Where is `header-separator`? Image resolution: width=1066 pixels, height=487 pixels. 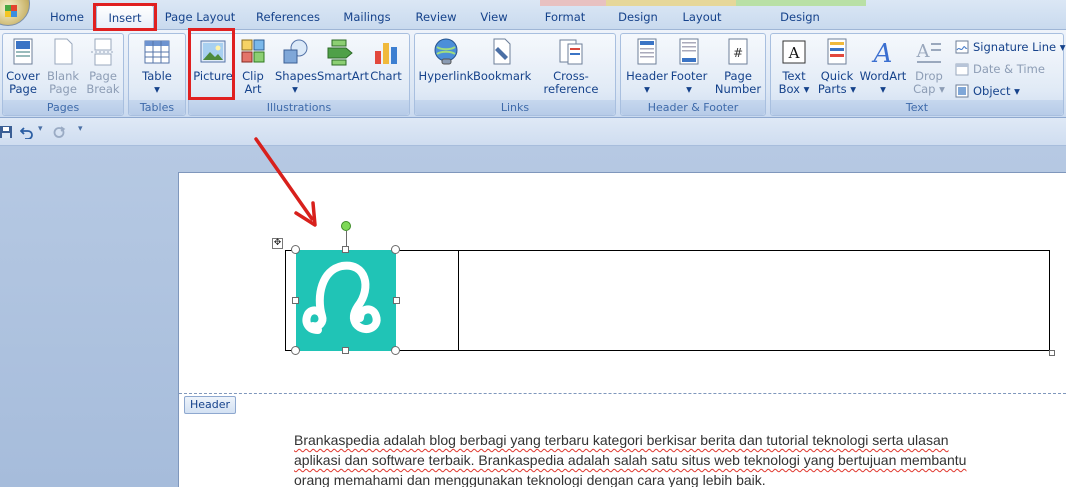 header-separator is located at coordinates (622, 393).